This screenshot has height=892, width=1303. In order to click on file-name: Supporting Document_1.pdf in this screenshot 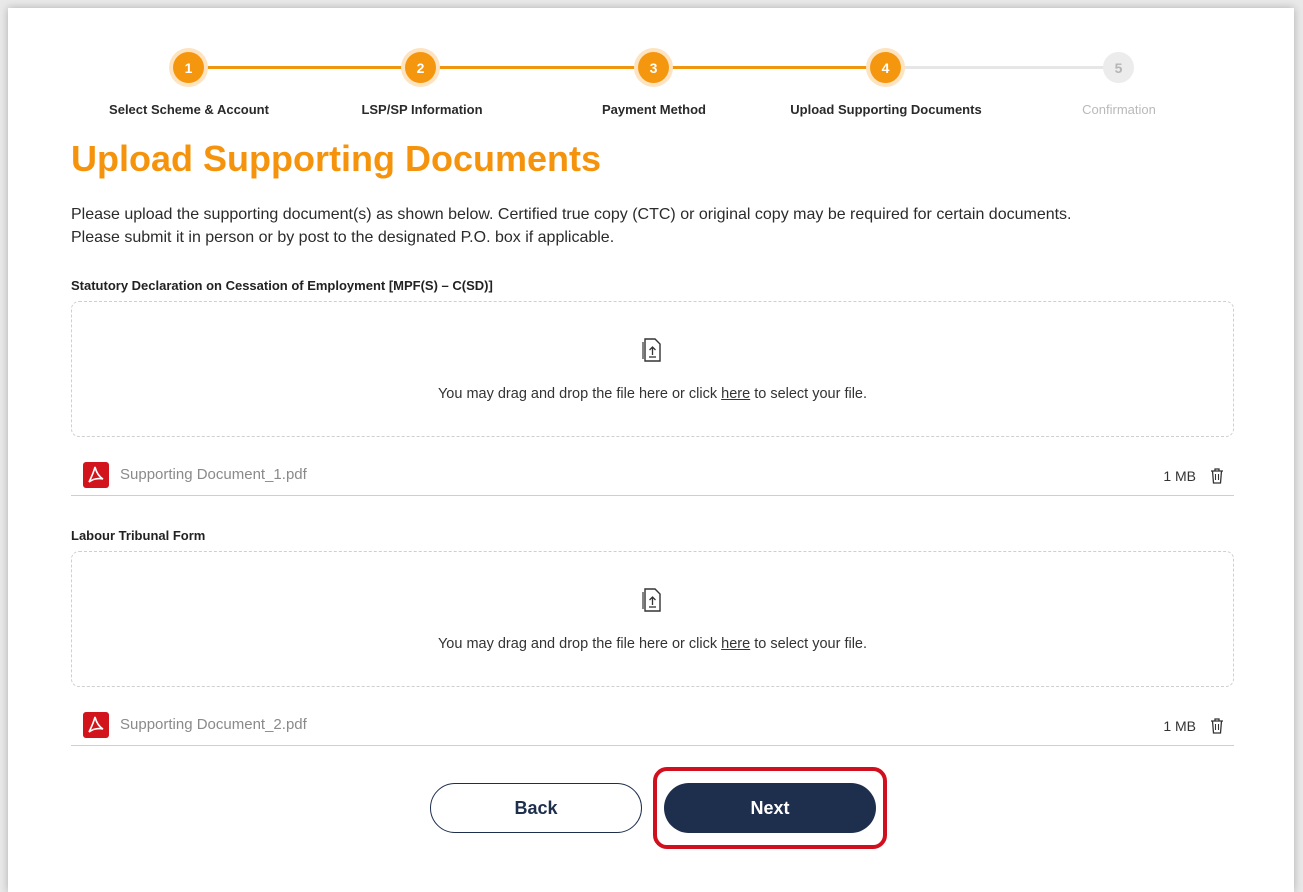, I will do `click(213, 474)`.